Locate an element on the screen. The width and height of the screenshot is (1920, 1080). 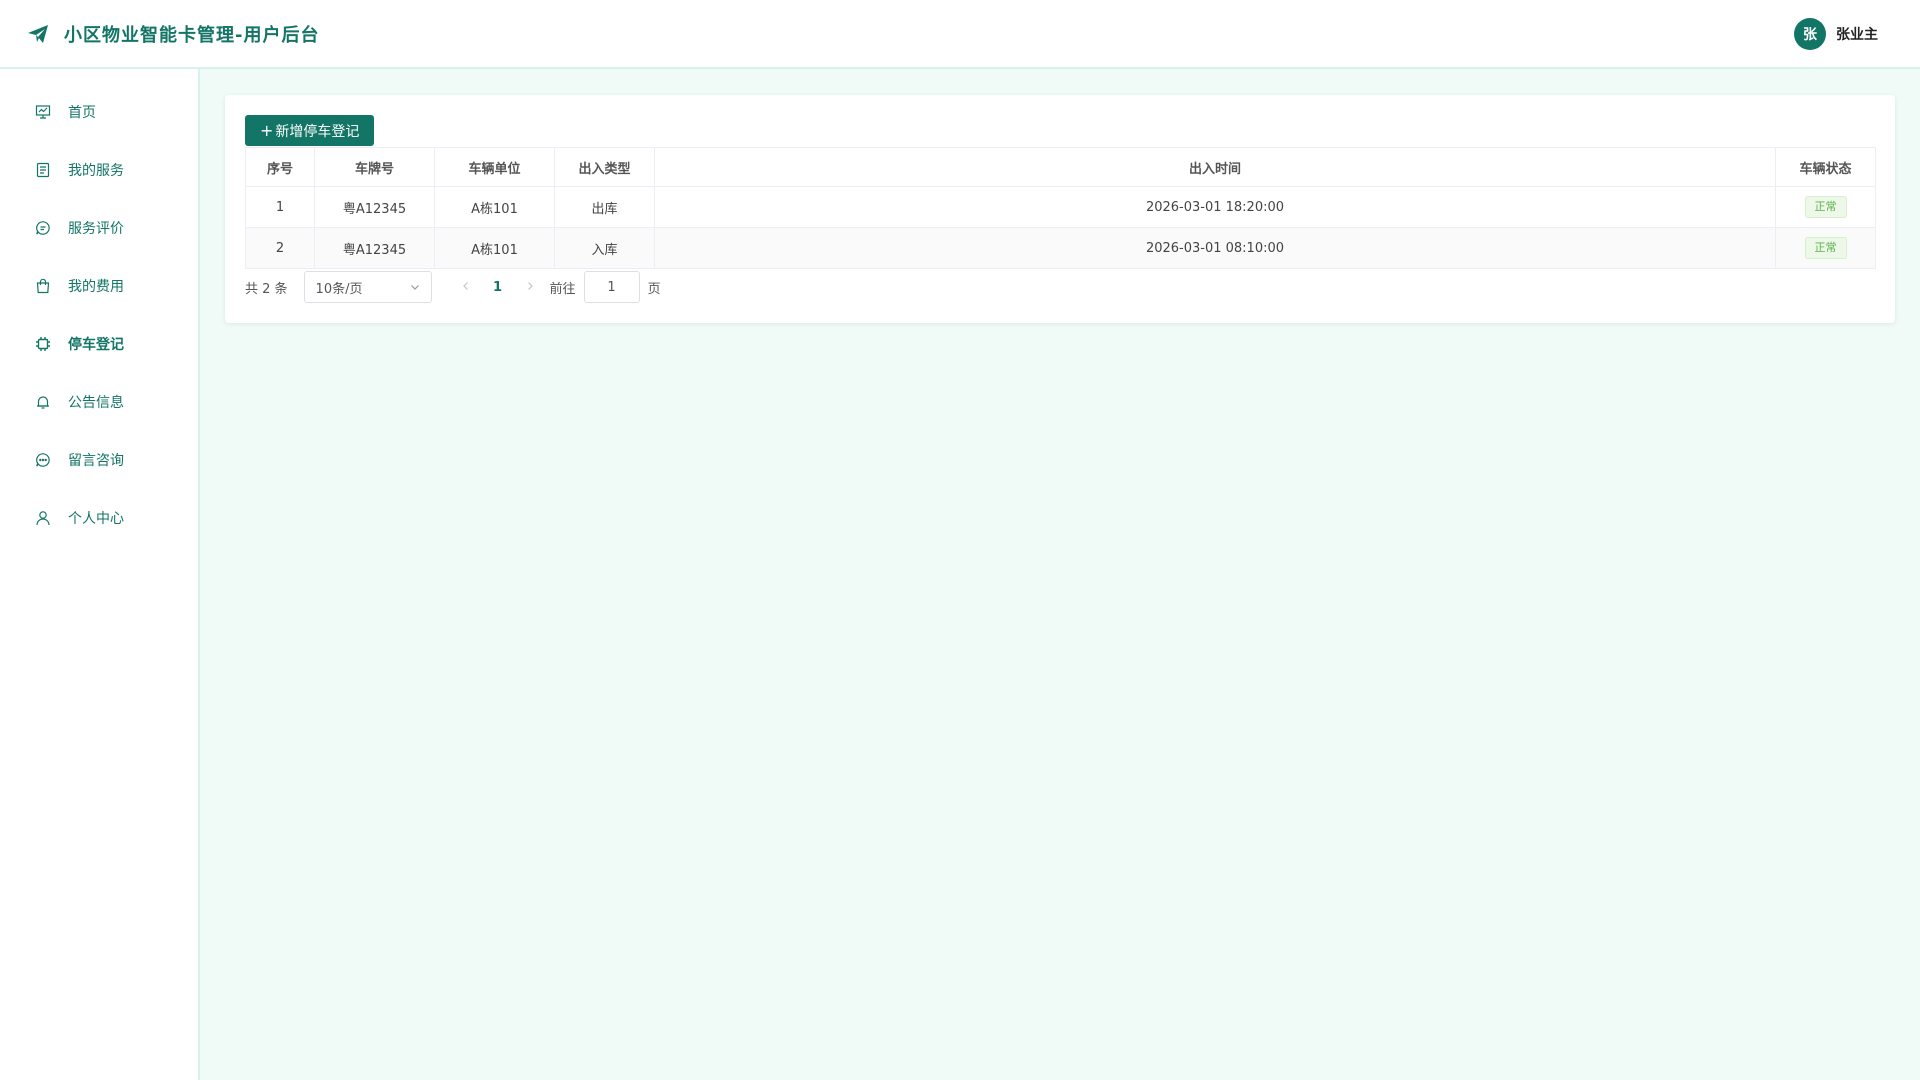
next-page-button is located at coordinates (530, 287).